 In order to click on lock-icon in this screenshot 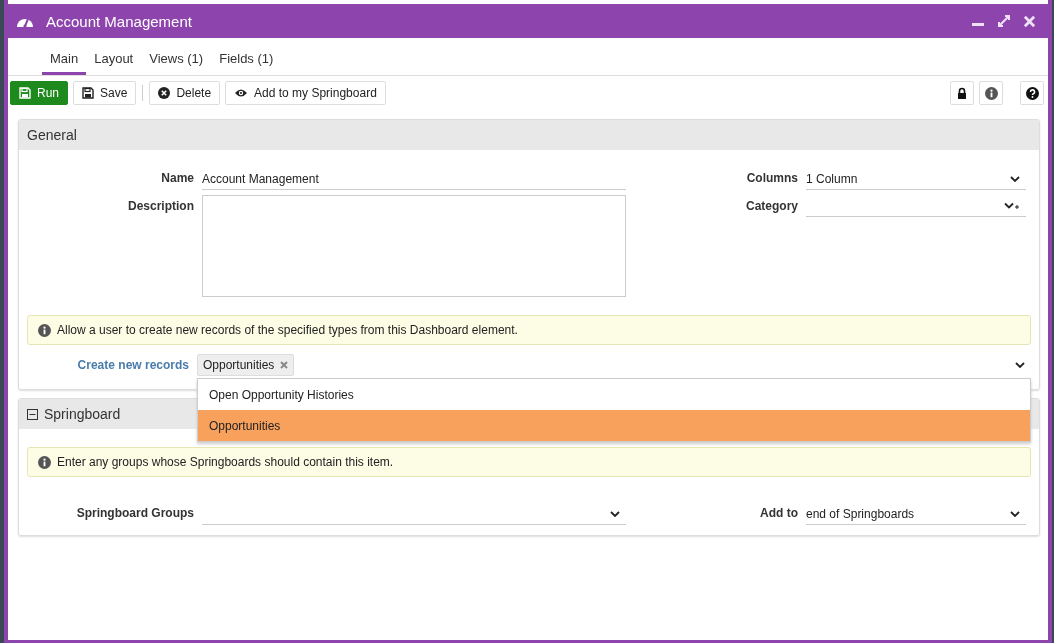, I will do `click(962, 93)`.